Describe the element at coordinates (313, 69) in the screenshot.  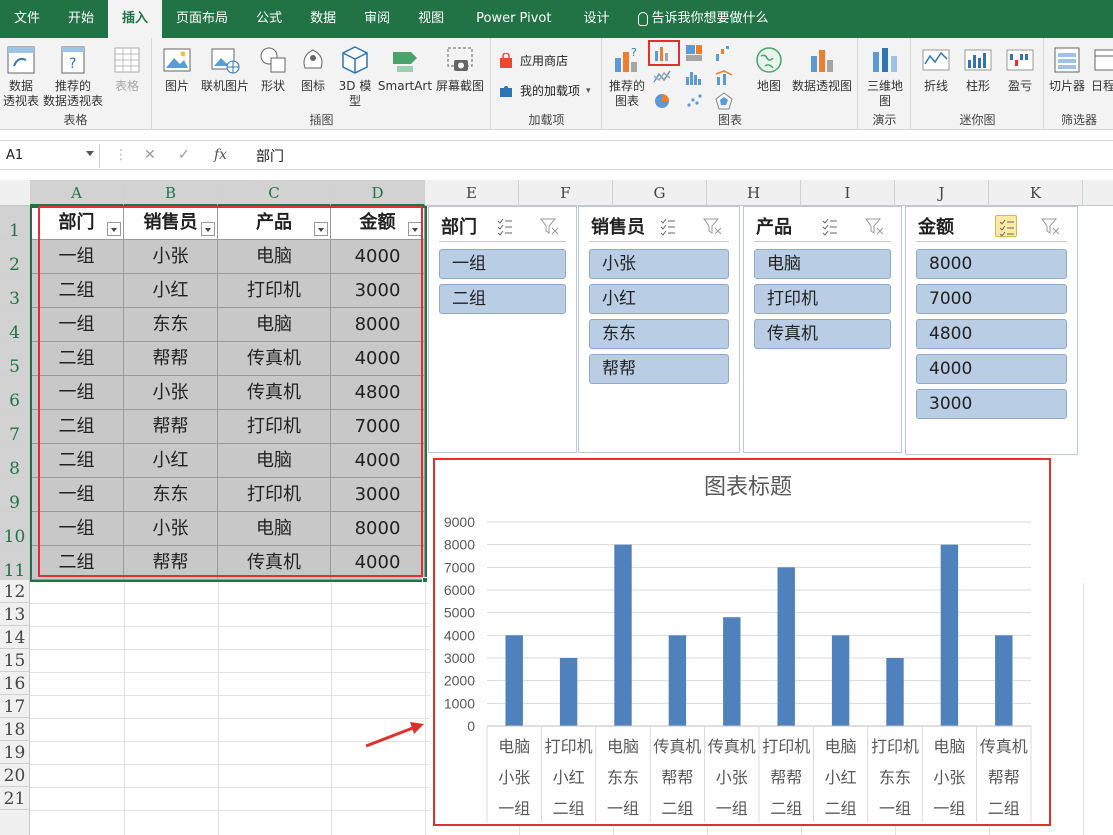
I see `icons-button: 图标` at that location.